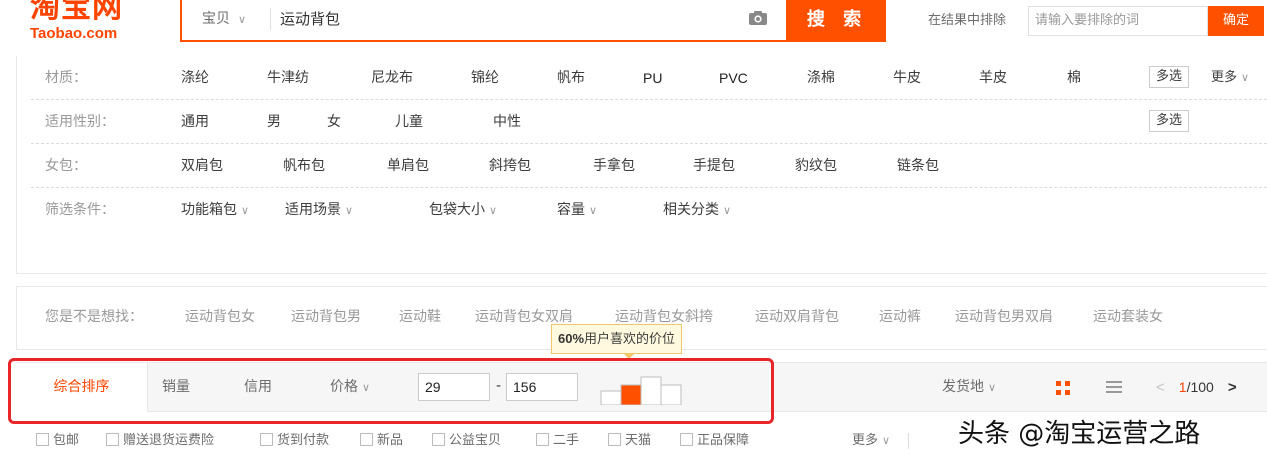 The height and width of the screenshot is (469, 1267). I want to click on filter-option: PVC, so click(733, 78).